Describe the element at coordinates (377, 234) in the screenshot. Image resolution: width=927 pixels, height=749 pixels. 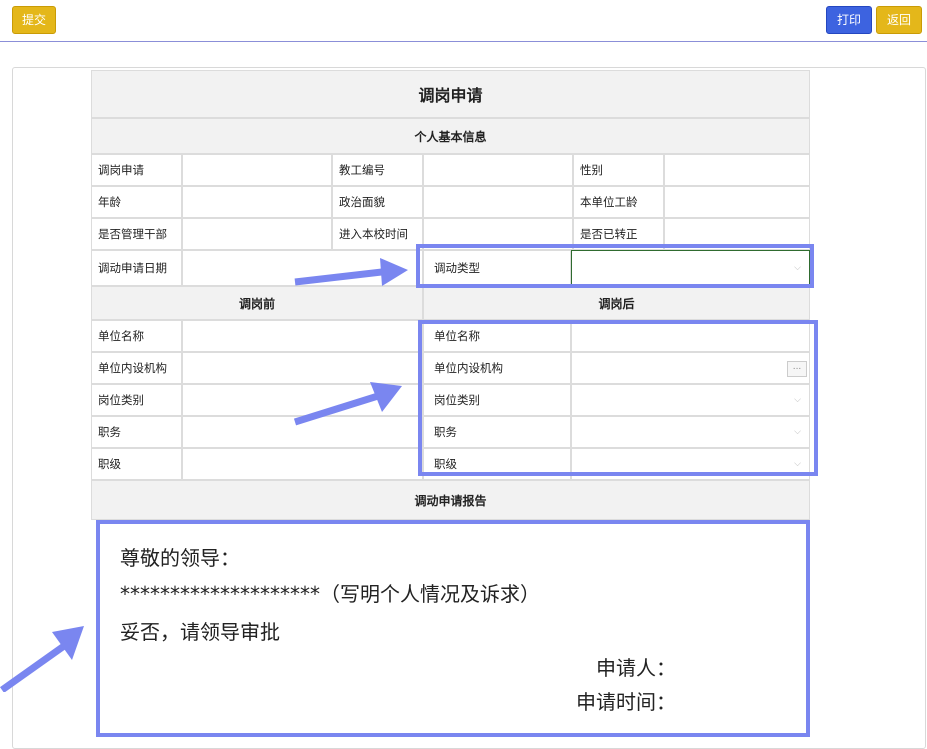
I see `label-join-date: 进入本校时间` at that location.